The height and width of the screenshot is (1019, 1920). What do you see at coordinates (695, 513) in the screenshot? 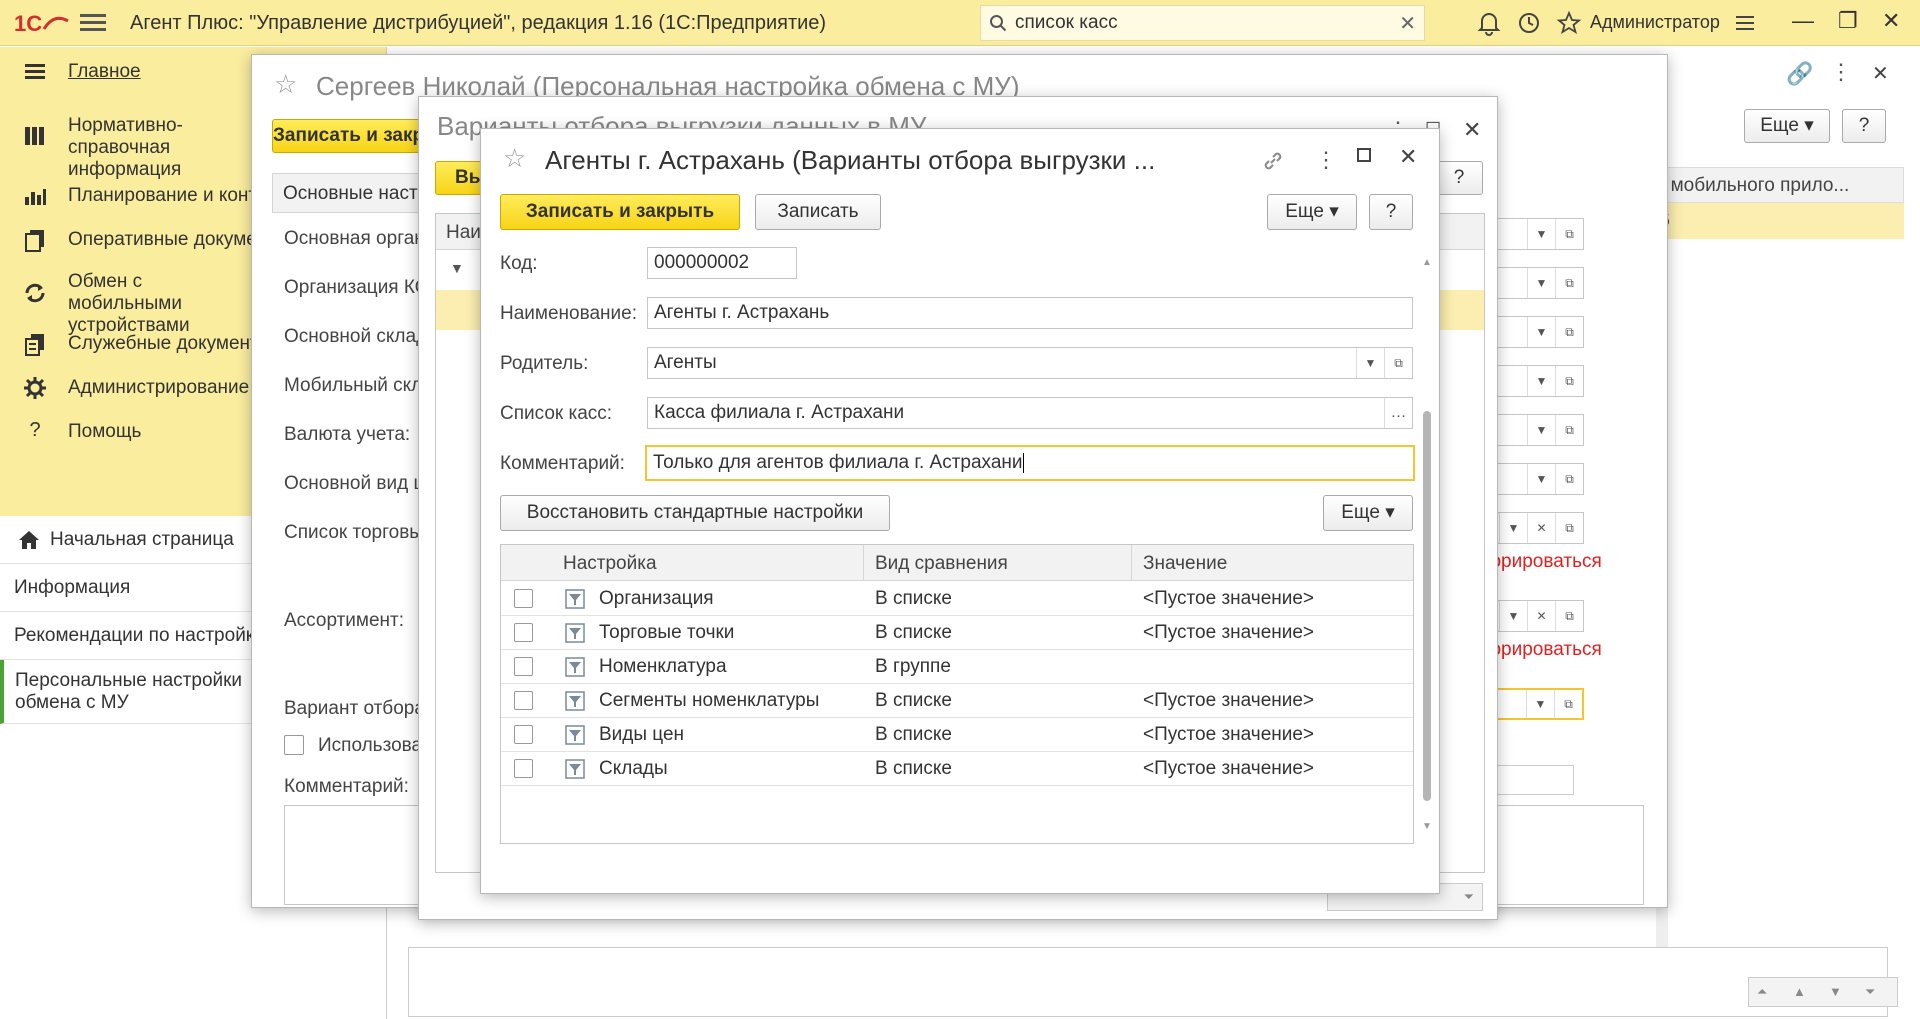
I see `restore-defaults-button: Восстановить стандартные настройки` at bounding box center [695, 513].